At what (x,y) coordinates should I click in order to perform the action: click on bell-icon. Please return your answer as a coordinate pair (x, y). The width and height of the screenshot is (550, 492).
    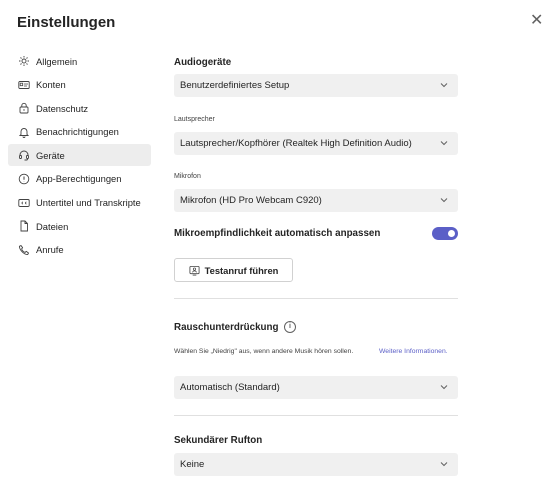
    Looking at the image, I should click on (24, 132).